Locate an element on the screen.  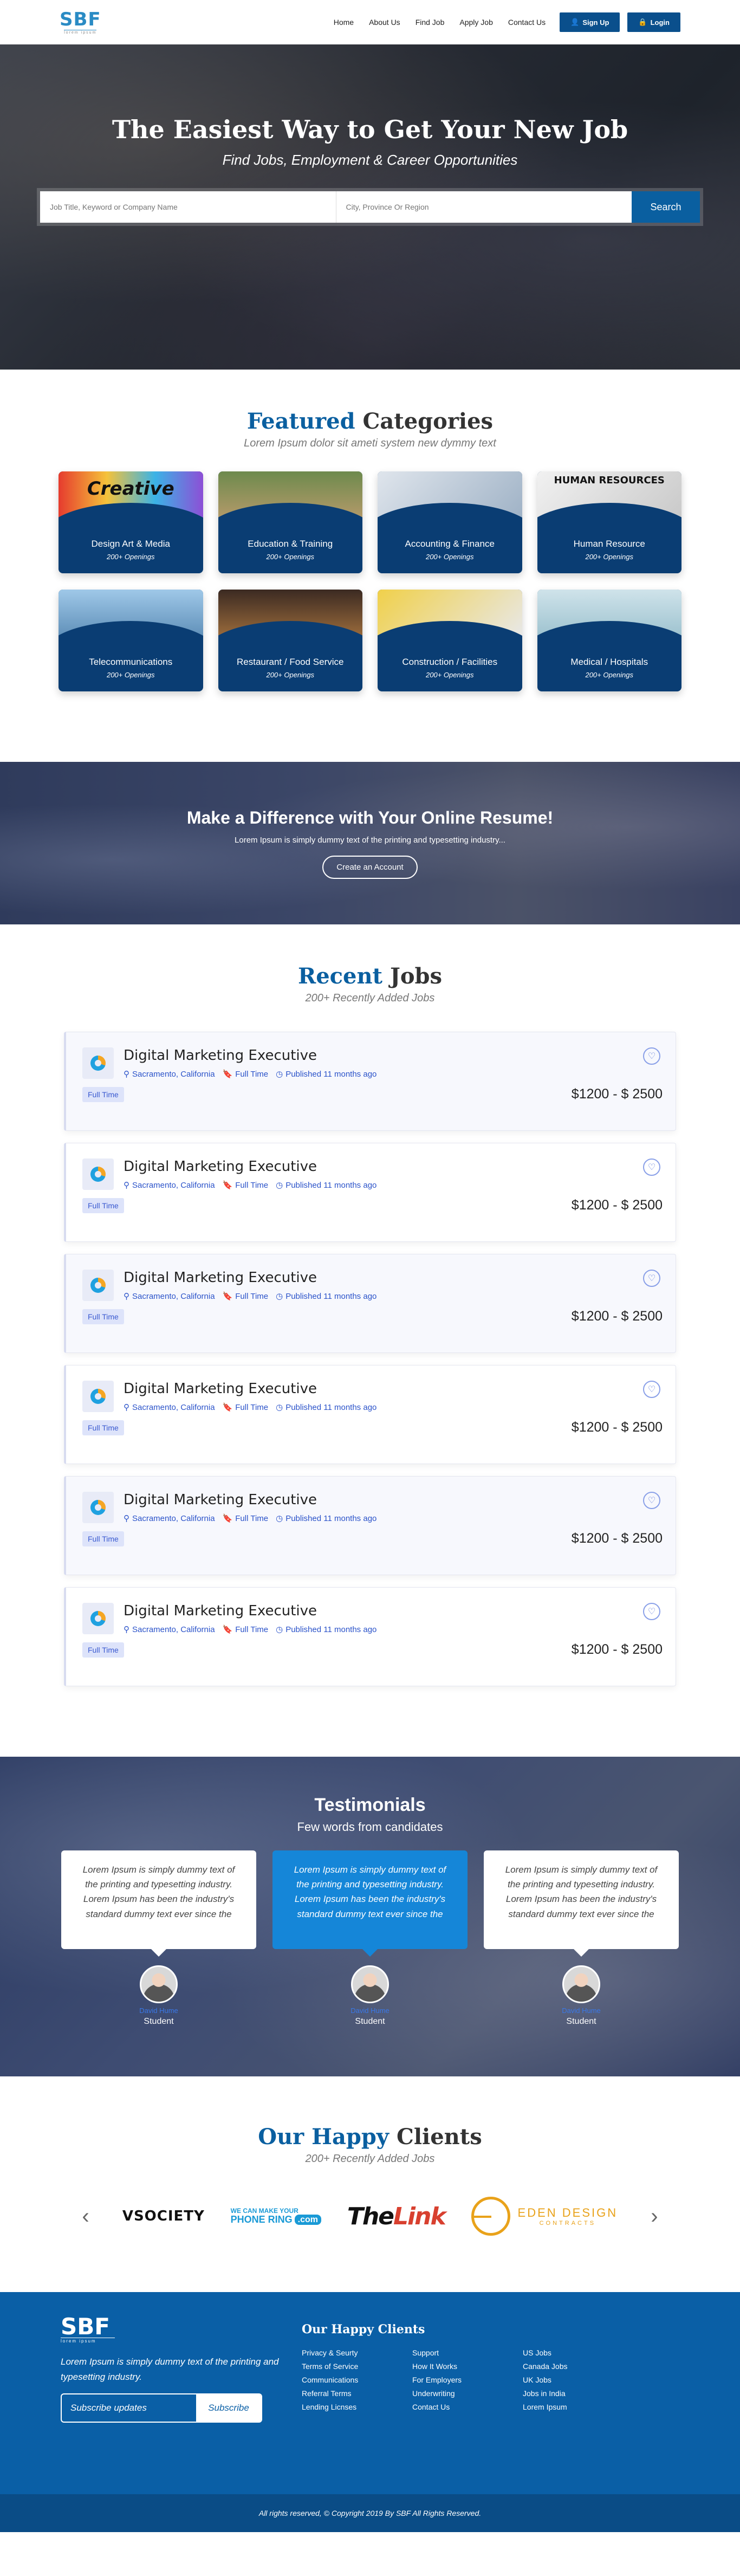
logo-text: SBF is located at coordinates (80, 19).